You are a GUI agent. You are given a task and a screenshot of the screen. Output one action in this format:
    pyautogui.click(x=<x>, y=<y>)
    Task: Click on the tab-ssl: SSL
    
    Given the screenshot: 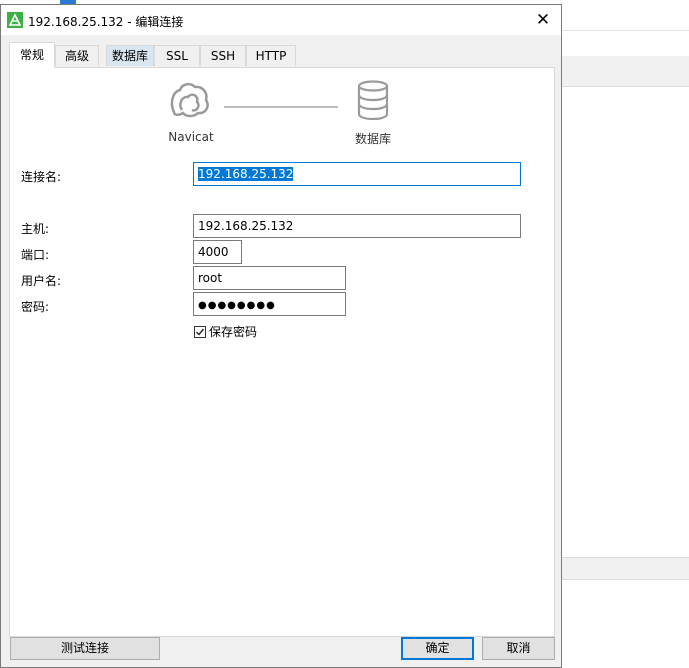 What is the action you would take?
    pyautogui.click(x=177, y=55)
    